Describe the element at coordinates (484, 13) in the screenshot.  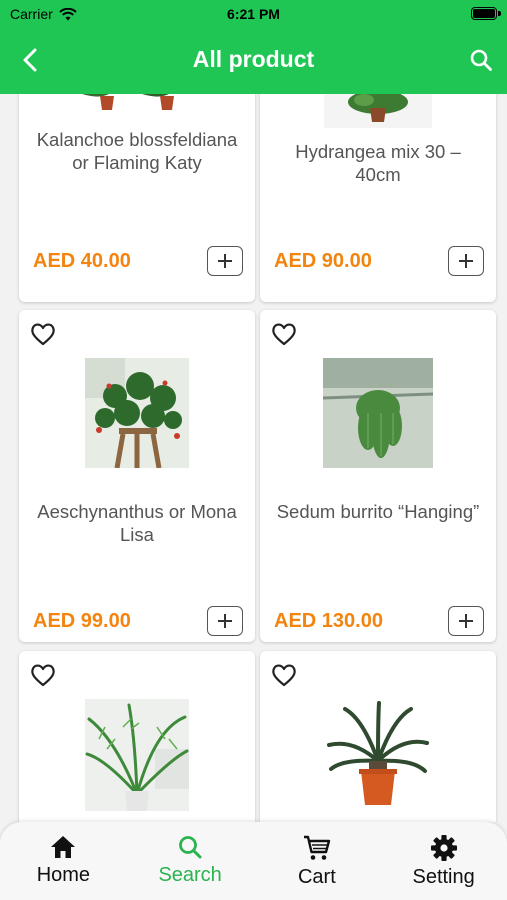
I see `battery-icon` at that location.